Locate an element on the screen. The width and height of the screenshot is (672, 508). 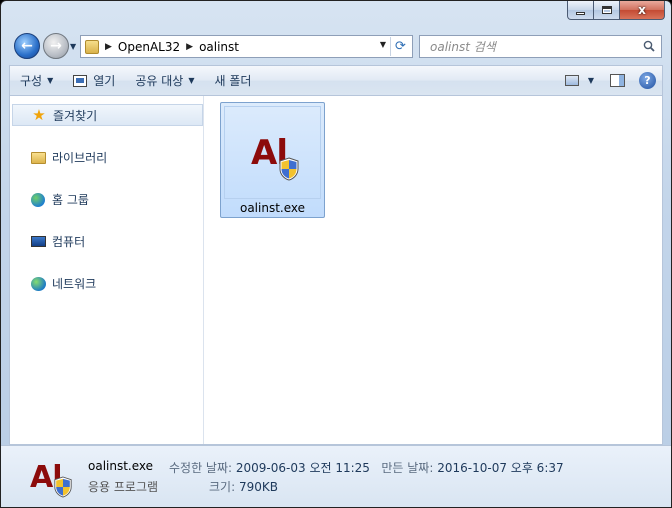
back-arrow-icon: ← is located at coordinates (27, 46).